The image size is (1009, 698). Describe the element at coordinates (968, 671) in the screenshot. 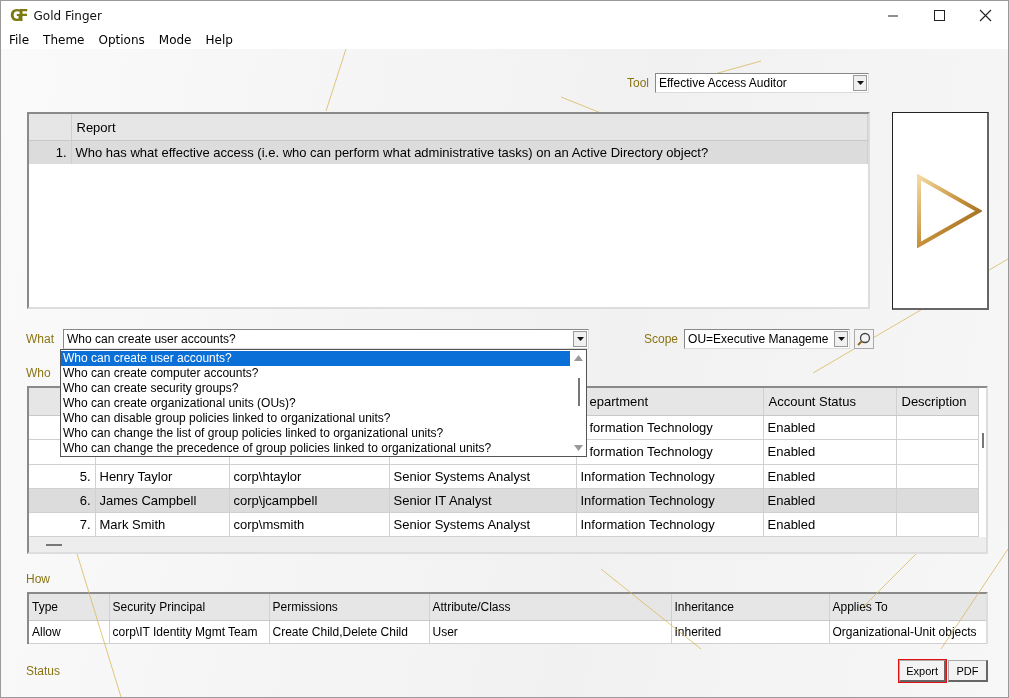

I see `action-button: PDF` at that location.